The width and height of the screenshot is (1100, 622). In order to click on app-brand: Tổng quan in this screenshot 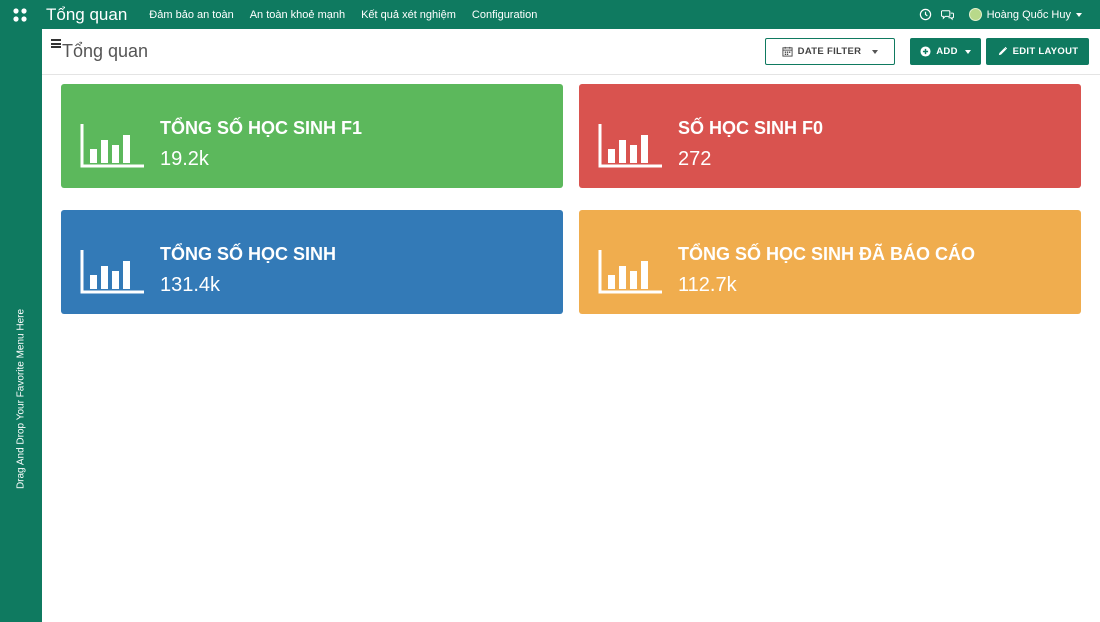, I will do `click(86, 15)`.